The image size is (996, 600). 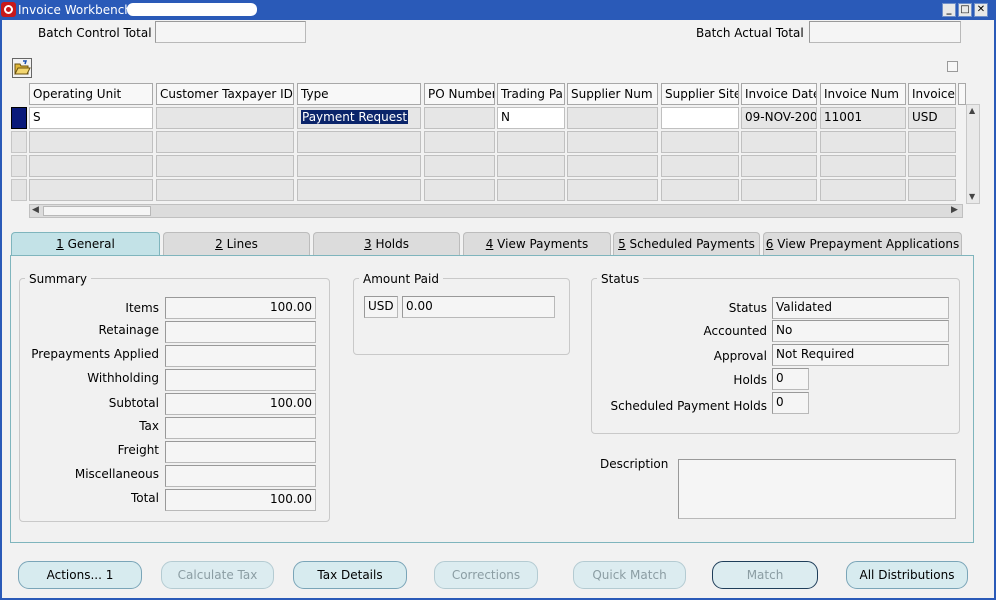 What do you see at coordinates (860, 355) in the screenshot?
I see `approval-field: Not Required` at bounding box center [860, 355].